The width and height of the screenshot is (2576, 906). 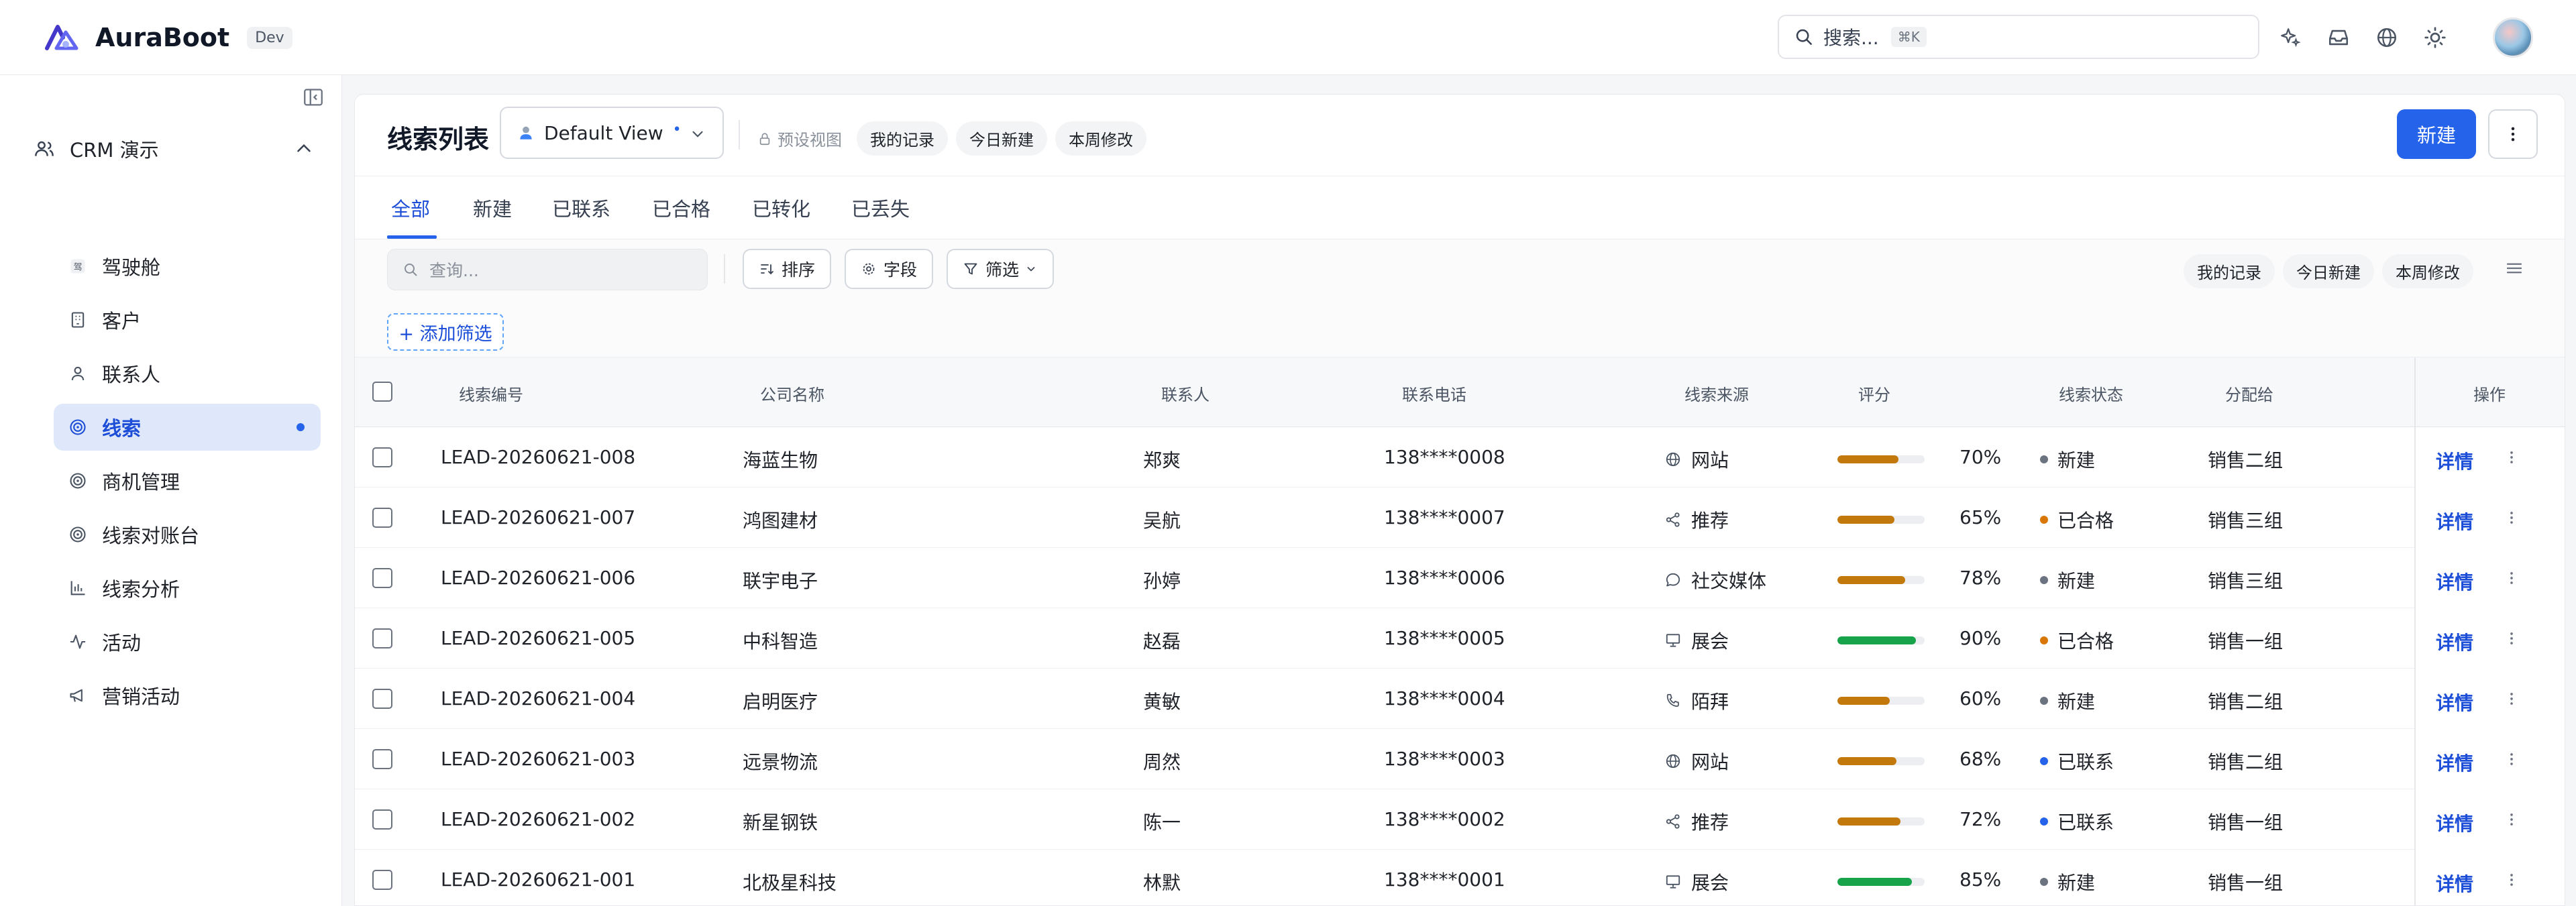 I want to click on column-header: 评分, so click(x=1874, y=393).